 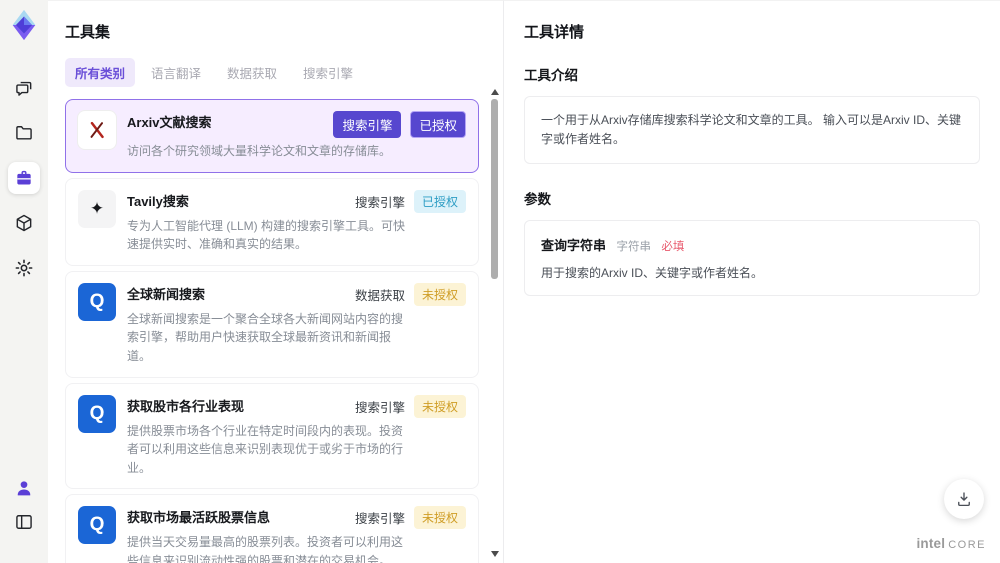 I want to click on sidebar-item-chat, so click(x=24, y=88).